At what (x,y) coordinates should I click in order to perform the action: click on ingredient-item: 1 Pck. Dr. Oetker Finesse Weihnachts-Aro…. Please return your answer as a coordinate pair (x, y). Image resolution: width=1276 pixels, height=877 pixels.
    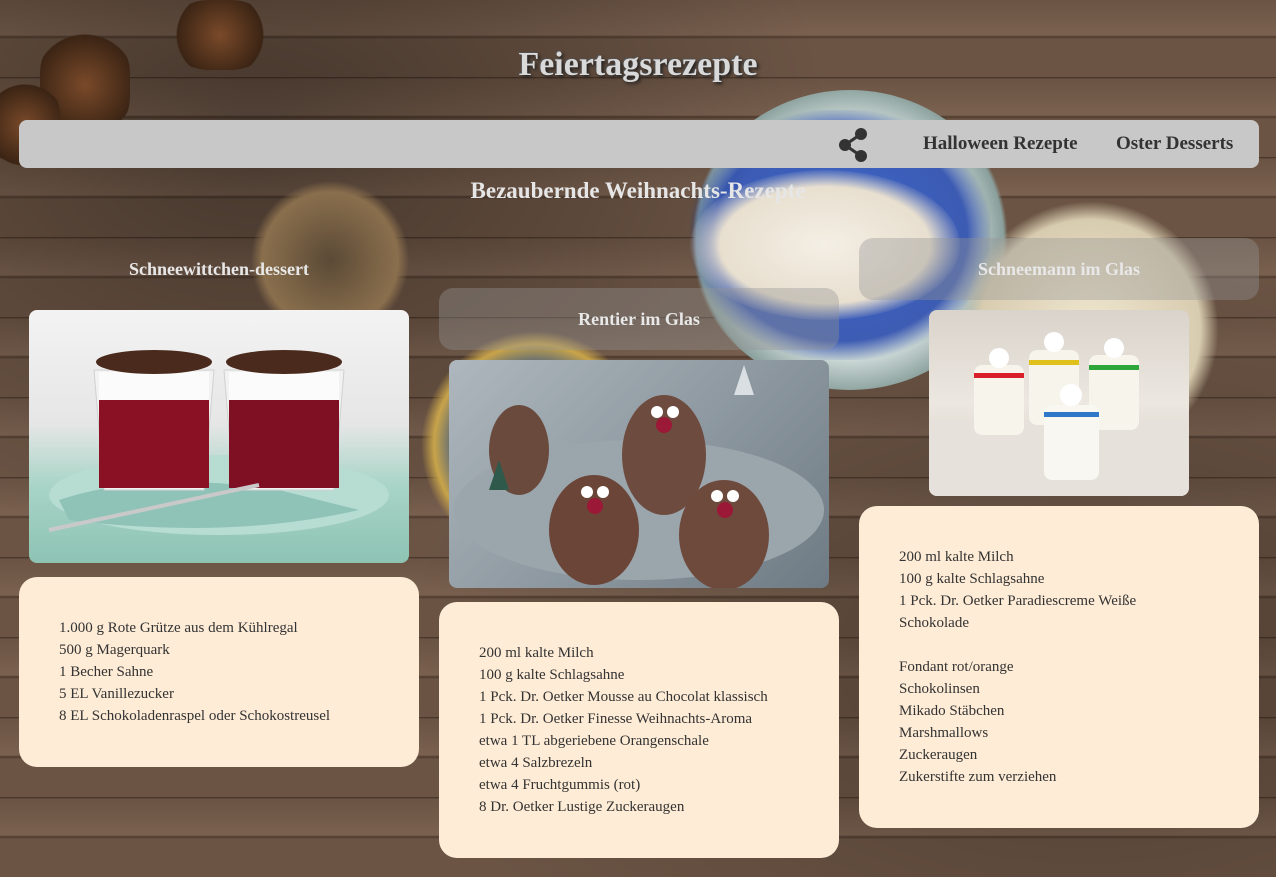
    Looking at the image, I should click on (616, 719).